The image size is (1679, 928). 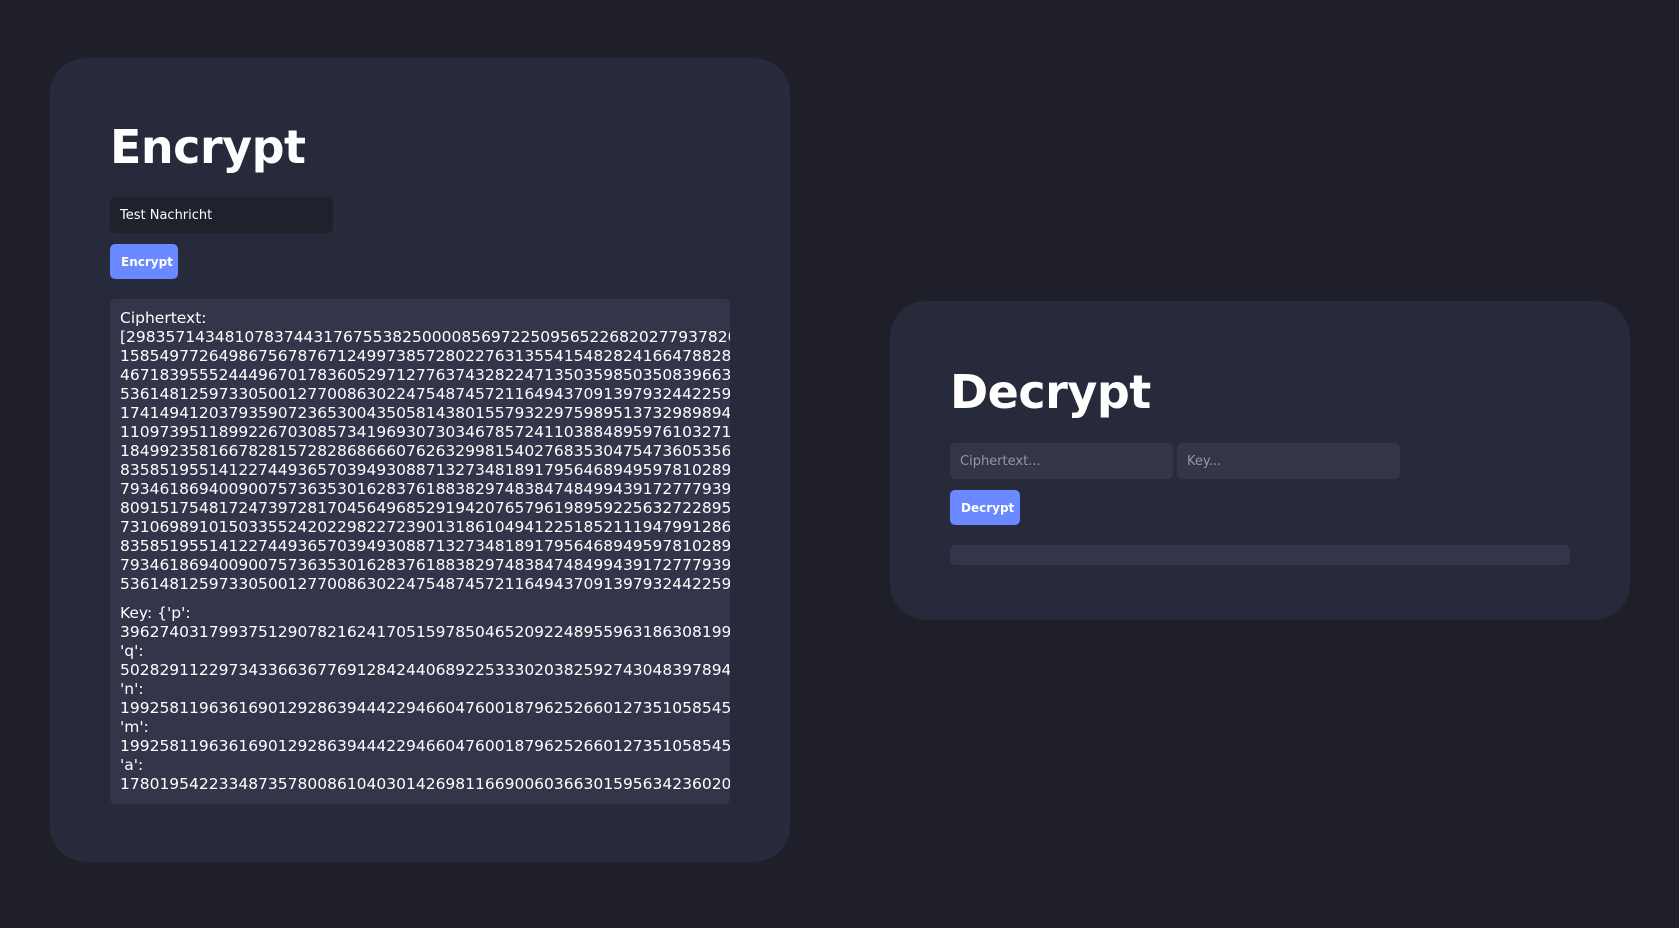 What do you see at coordinates (134, 727) in the screenshot?
I see `key-line: 'm':` at bounding box center [134, 727].